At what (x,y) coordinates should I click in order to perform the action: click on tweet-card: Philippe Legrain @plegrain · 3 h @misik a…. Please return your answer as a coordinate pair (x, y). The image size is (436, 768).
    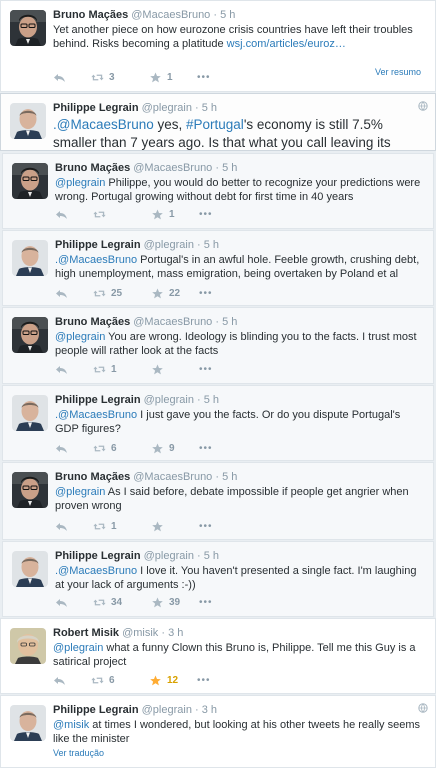
    Looking at the image, I should click on (218, 731).